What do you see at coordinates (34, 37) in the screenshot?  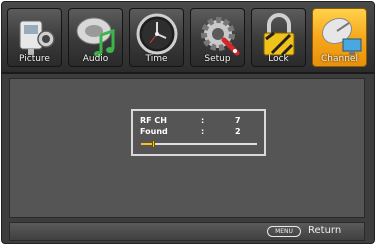 I see `tab-picture: Picture` at bounding box center [34, 37].